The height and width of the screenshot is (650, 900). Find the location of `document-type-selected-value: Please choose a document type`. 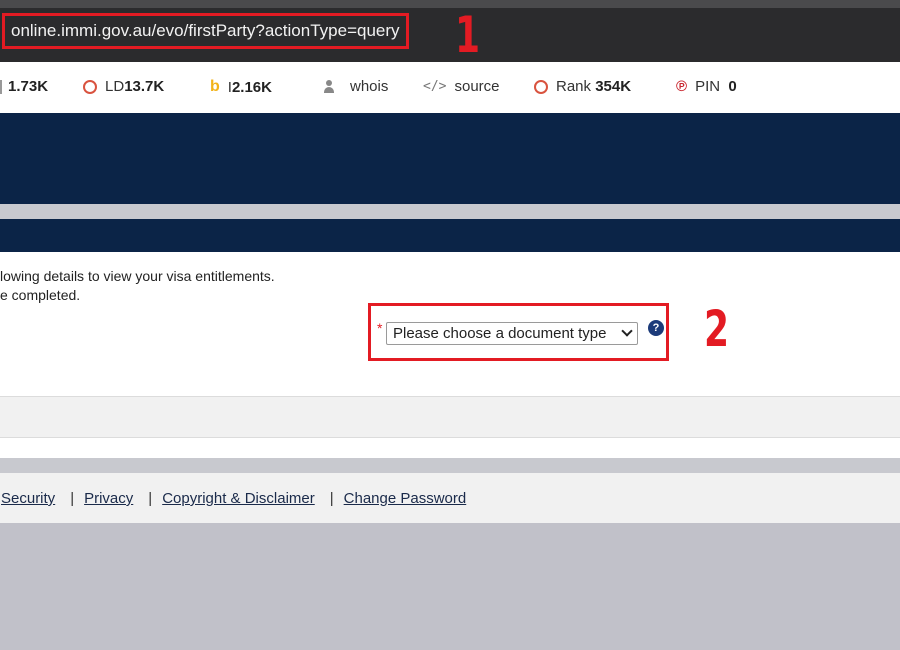

document-type-selected-value: Please choose a document type is located at coordinates (500, 333).